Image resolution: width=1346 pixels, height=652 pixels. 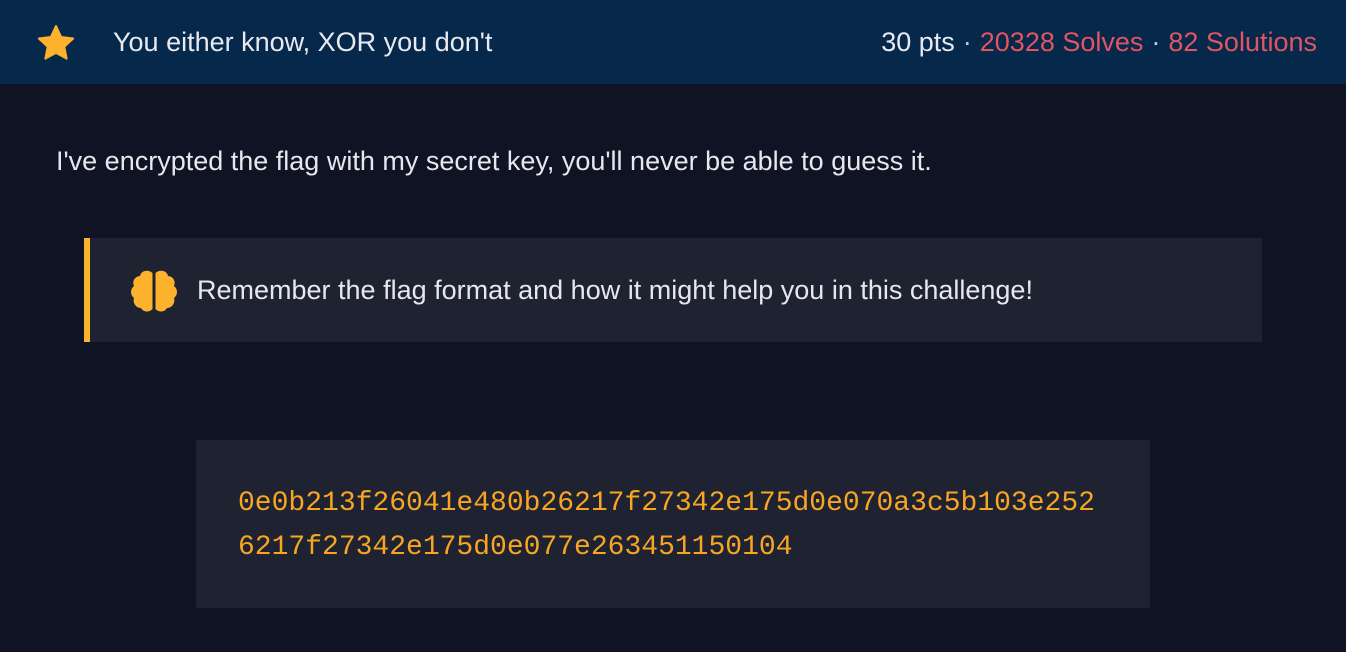 What do you see at coordinates (56, 43) in the screenshot?
I see `star-icon` at bounding box center [56, 43].